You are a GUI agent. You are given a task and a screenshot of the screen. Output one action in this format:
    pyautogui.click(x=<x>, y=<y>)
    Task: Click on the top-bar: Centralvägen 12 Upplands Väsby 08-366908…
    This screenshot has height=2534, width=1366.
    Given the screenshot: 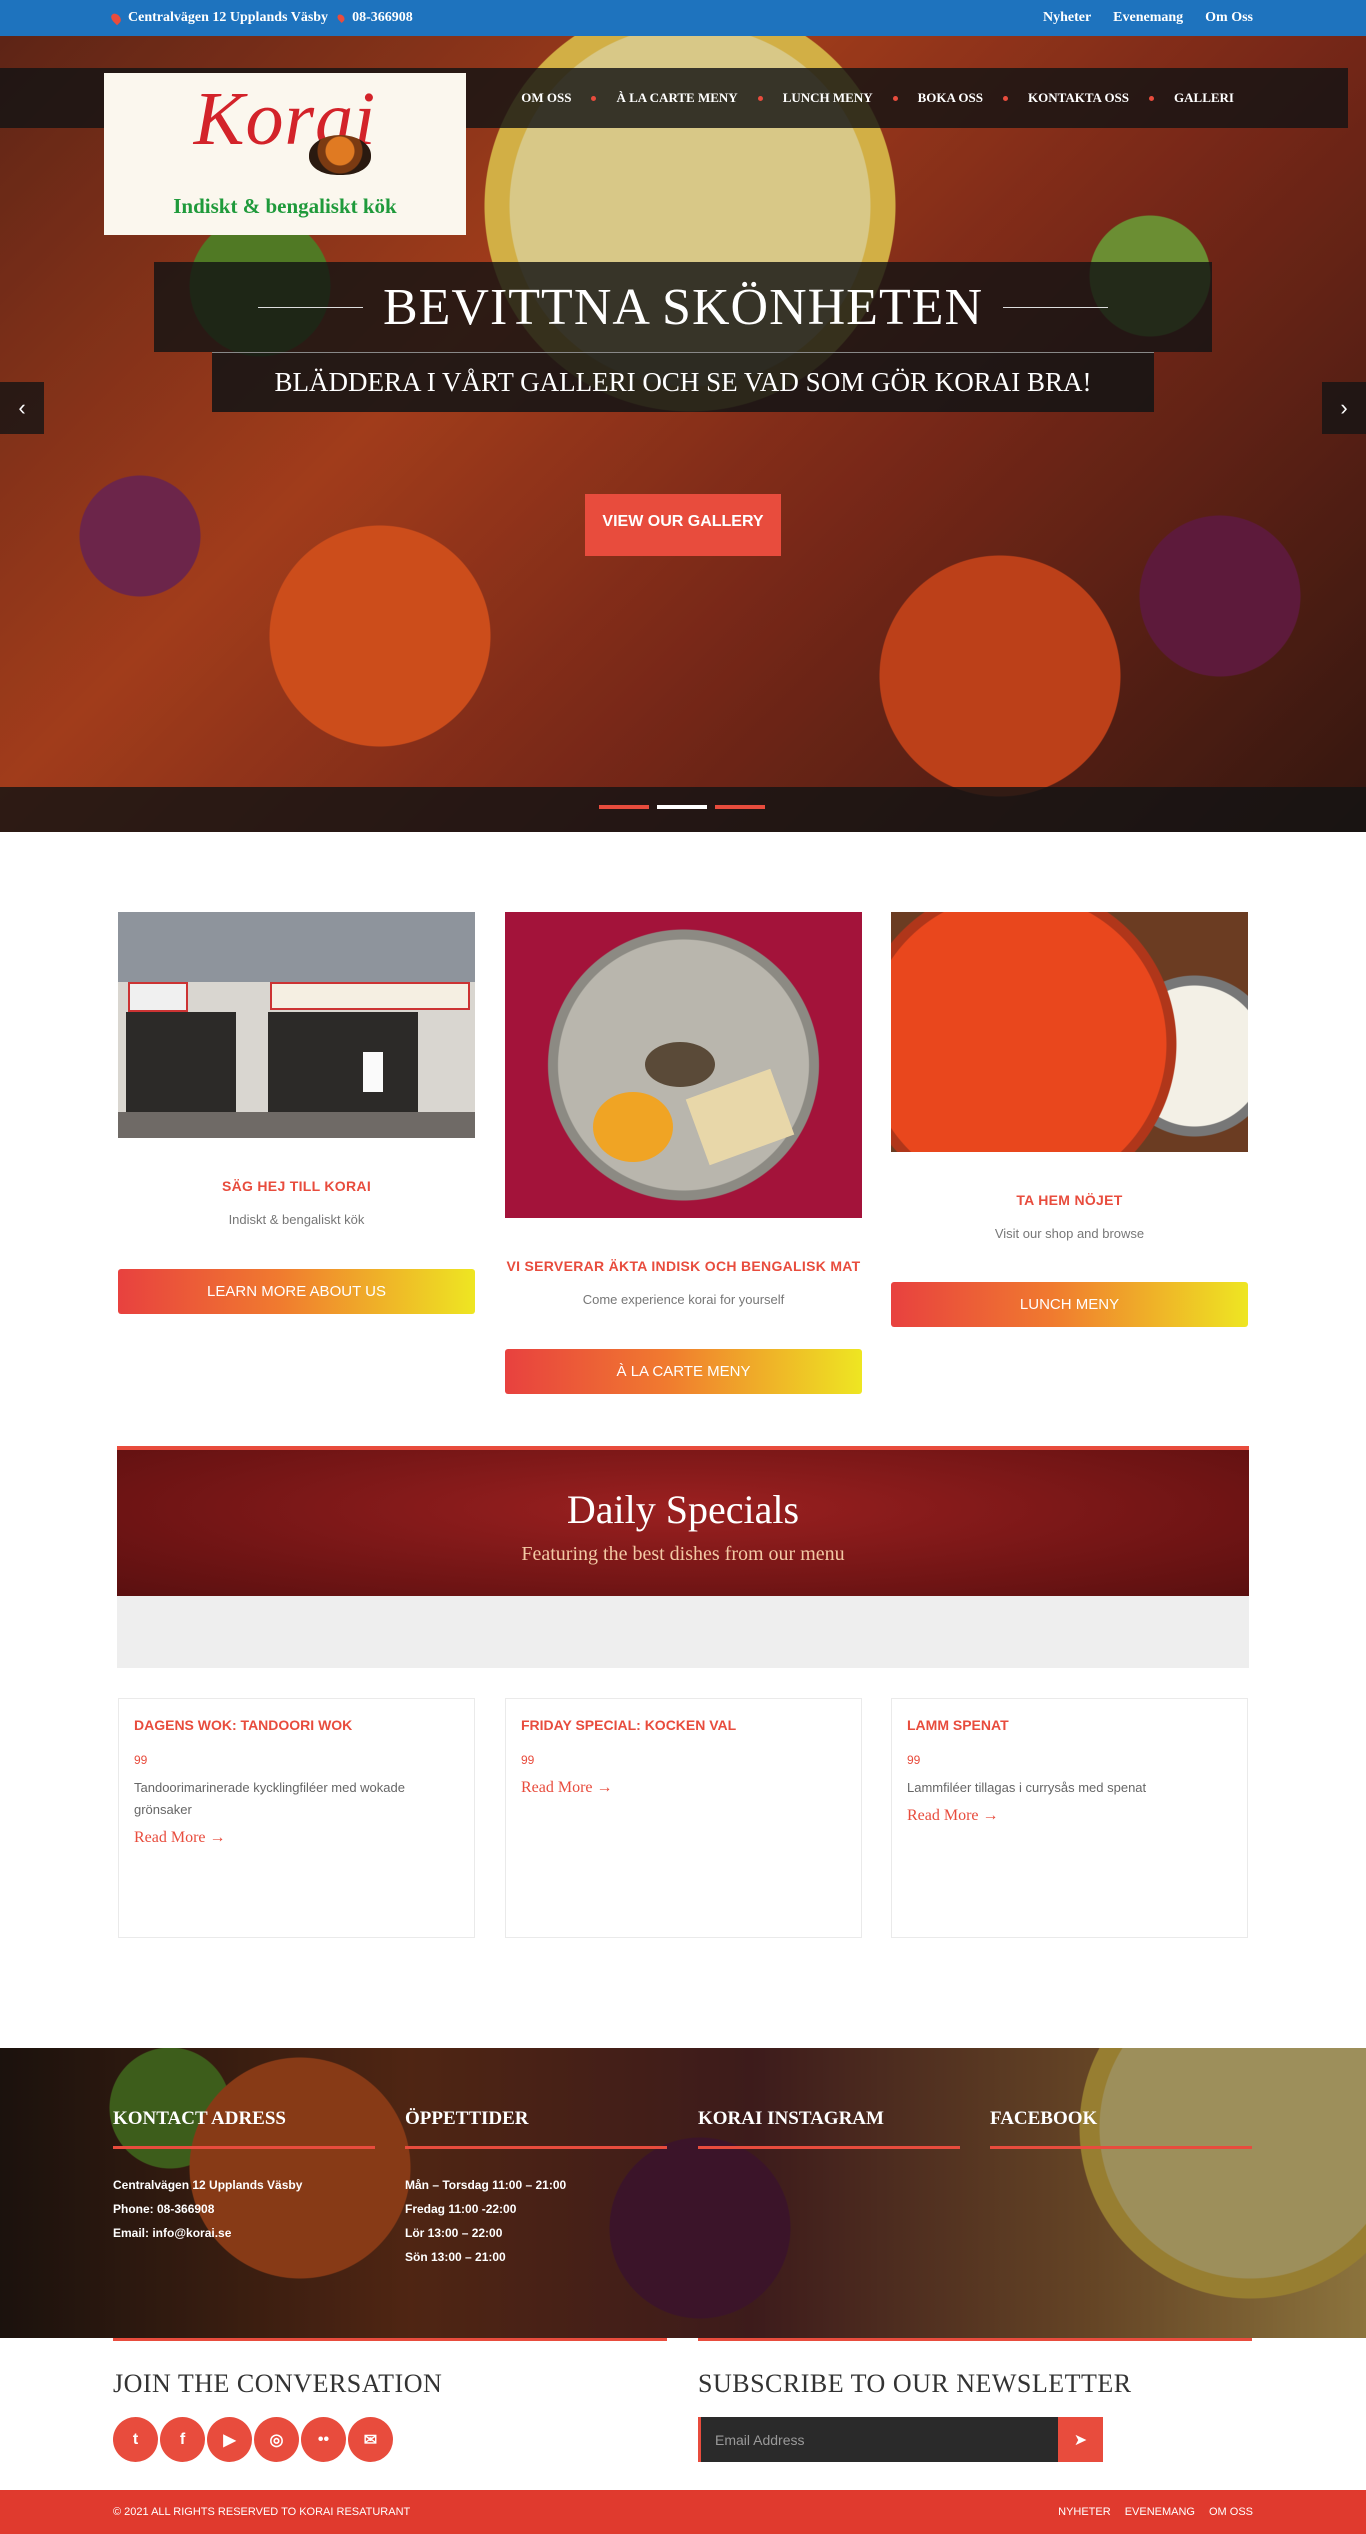 What is the action you would take?
    pyautogui.click(x=683, y=18)
    